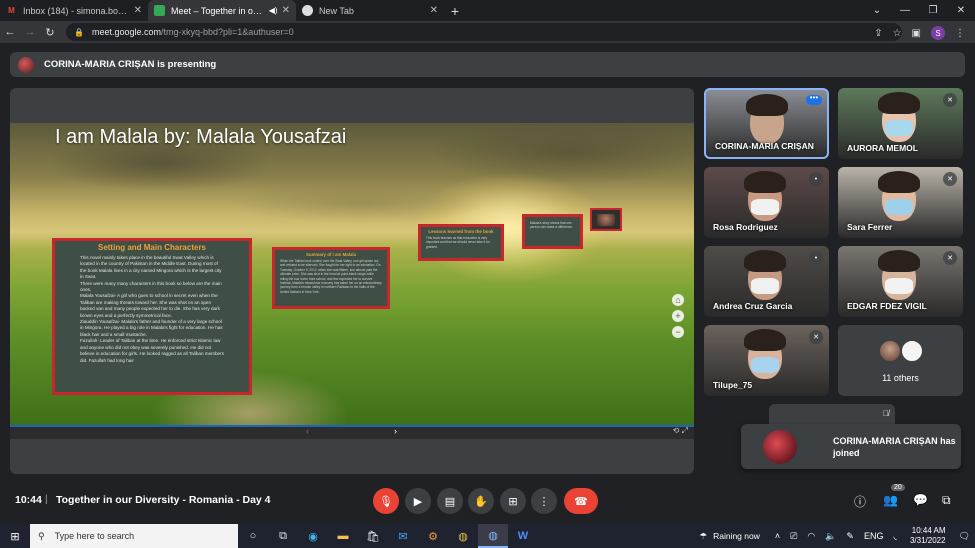 The image size is (975, 548). Describe the element at coordinates (905, 10) in the screenshot. I see `minimize-icon: —` at that location.